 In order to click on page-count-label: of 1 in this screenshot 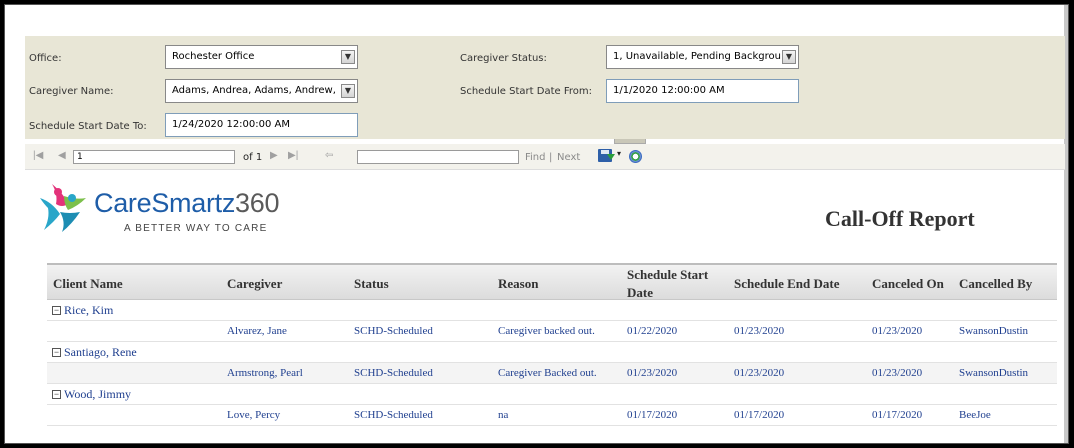, I will do `click(253, 157)`.